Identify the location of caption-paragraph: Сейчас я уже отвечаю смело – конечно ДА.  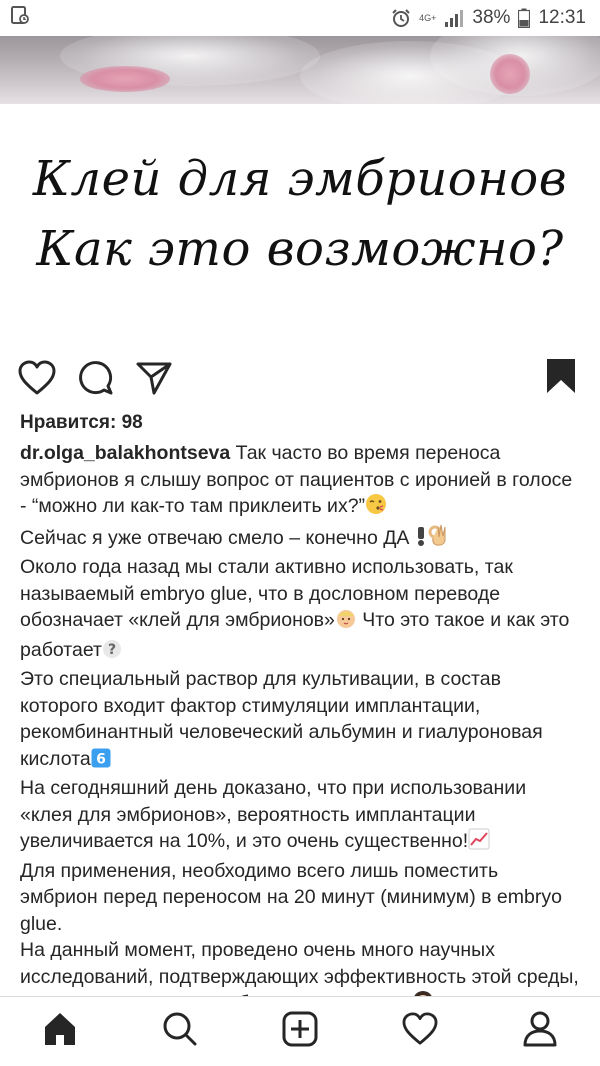
(217, 537).